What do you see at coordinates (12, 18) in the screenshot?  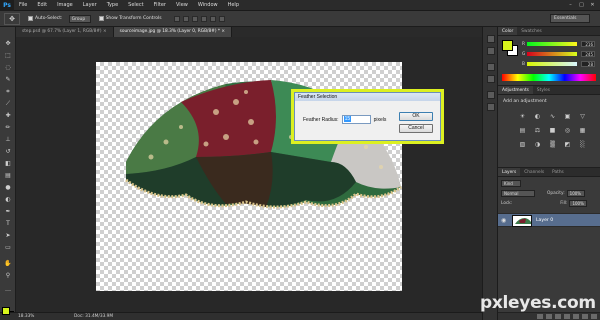 I see `move-icon: ✥` at bounding box center [12, 18].